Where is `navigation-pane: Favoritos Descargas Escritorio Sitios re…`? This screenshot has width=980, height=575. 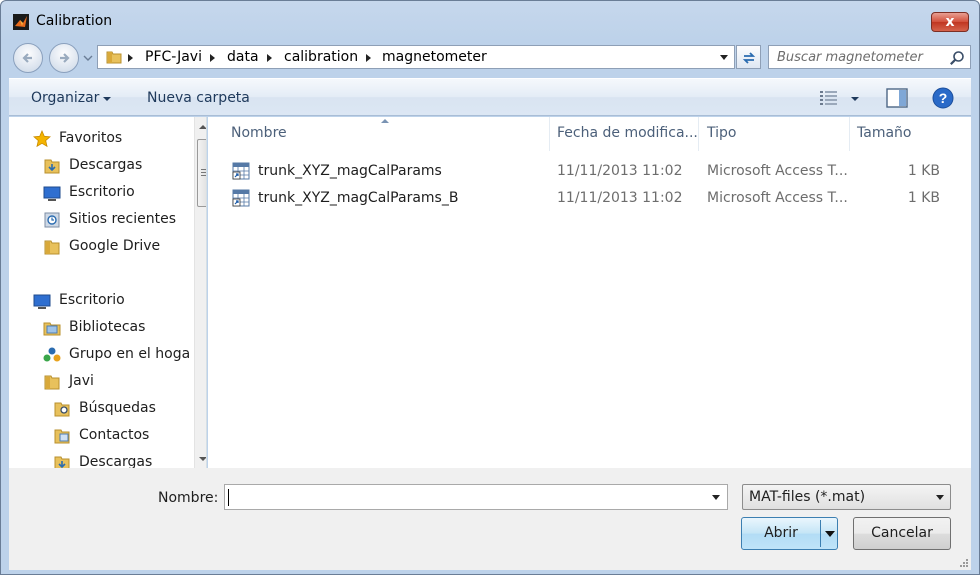
navigation-pane: Favoritos Descargas Escritorio Sitios re… is located at coordinates (108, 292).